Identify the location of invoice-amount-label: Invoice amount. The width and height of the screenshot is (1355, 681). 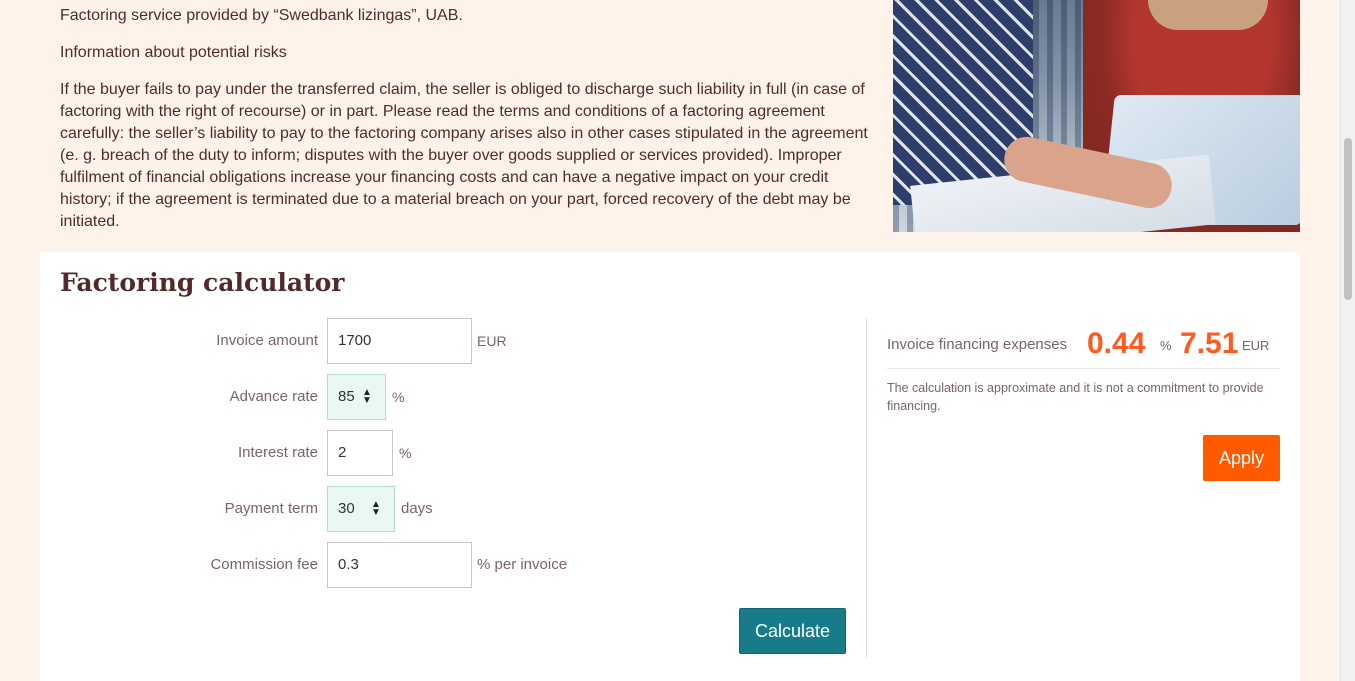
(267, 340).